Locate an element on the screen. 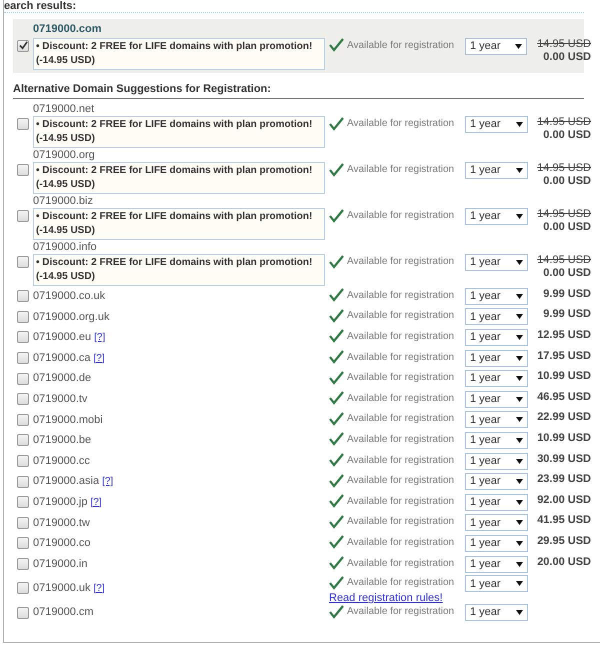  price: 92.00 USD is located at coordinates (564, 500).